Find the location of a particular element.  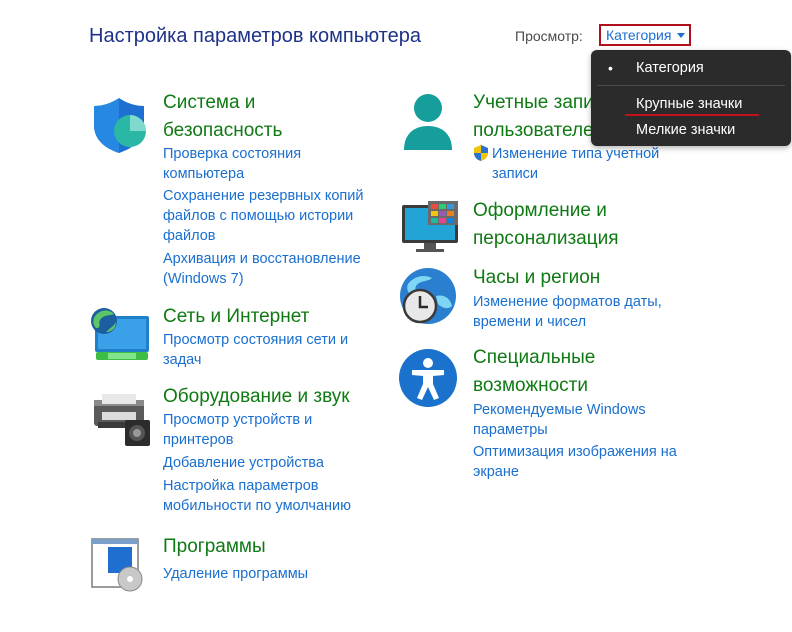

link-line: записи is located at coordinates (575, 174).